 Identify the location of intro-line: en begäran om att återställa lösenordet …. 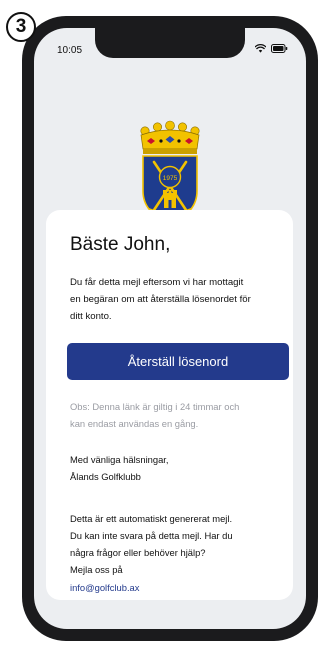
(160, 299).